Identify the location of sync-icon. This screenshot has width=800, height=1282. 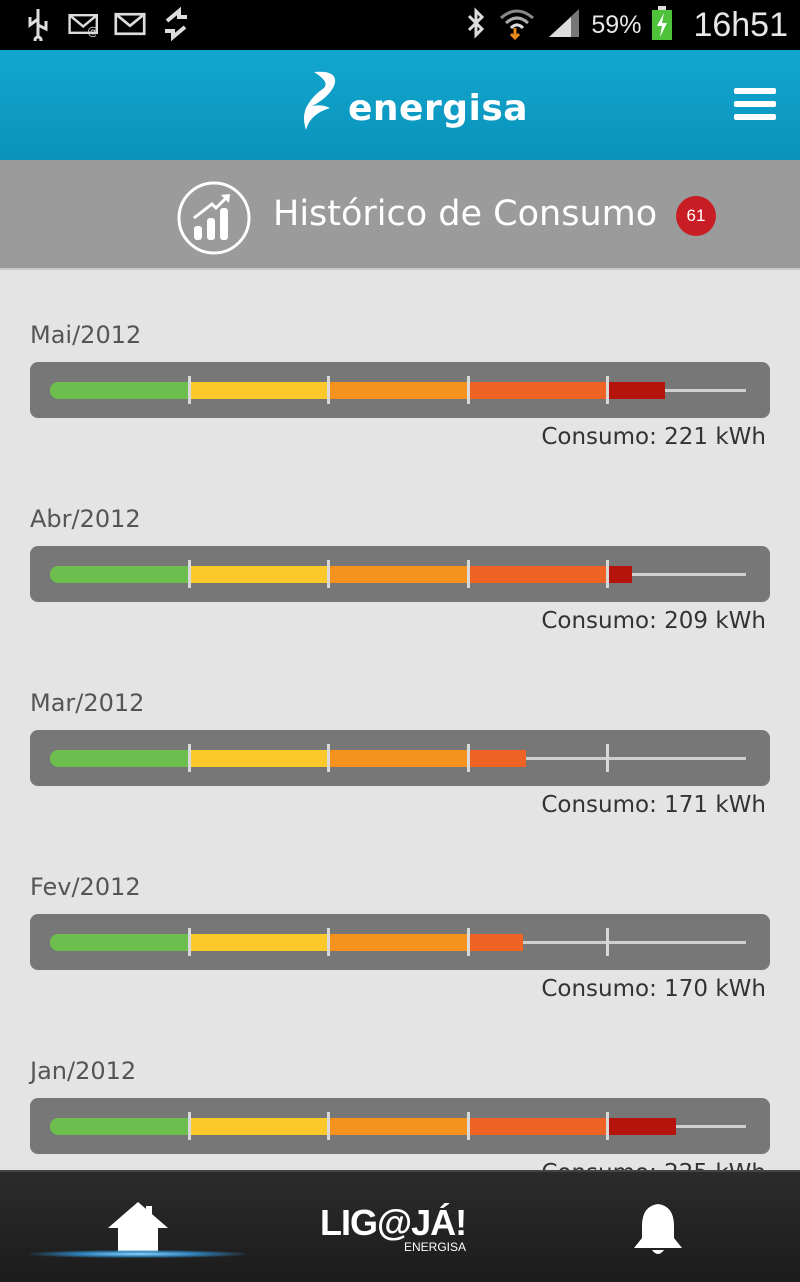
(176, 24).